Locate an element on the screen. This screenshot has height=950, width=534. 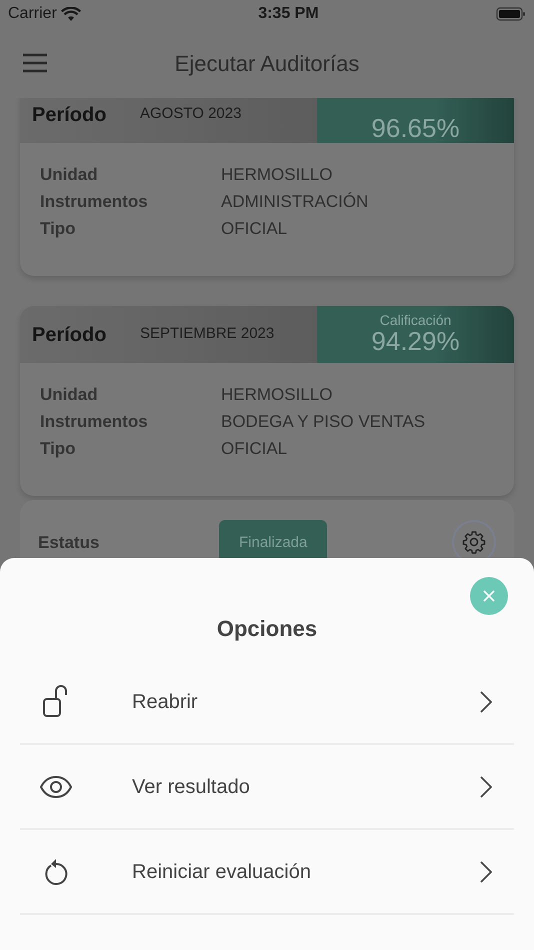
status-badge: Finalizada is located at coordinates (273, 539).